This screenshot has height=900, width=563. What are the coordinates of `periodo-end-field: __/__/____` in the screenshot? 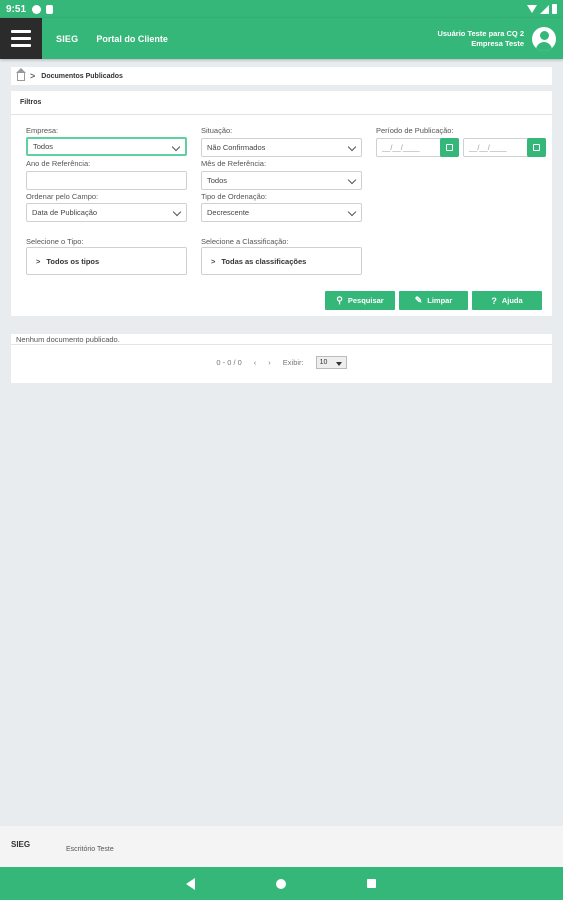 It's located at (504, 147).